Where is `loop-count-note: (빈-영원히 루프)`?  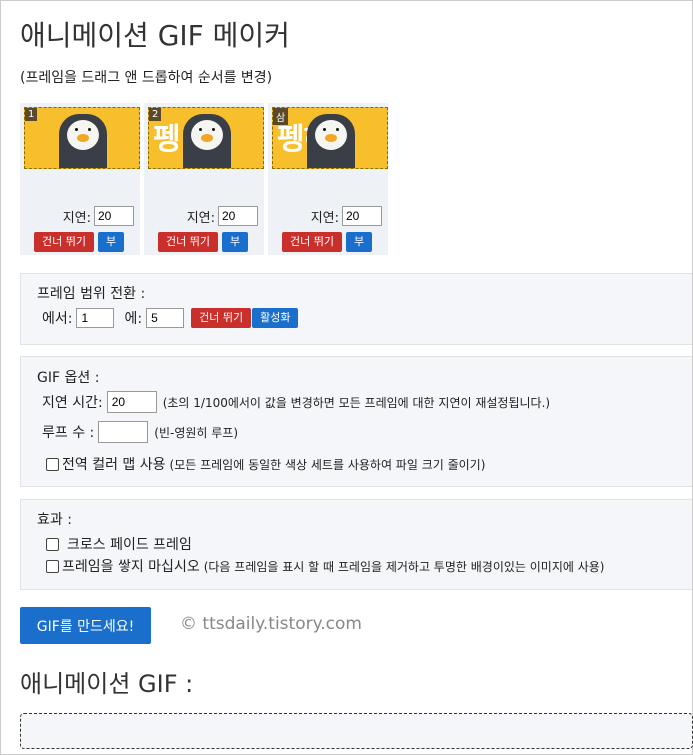 loop-count-note: (빈-영원히 루프) is located at coordinates (196, 432).